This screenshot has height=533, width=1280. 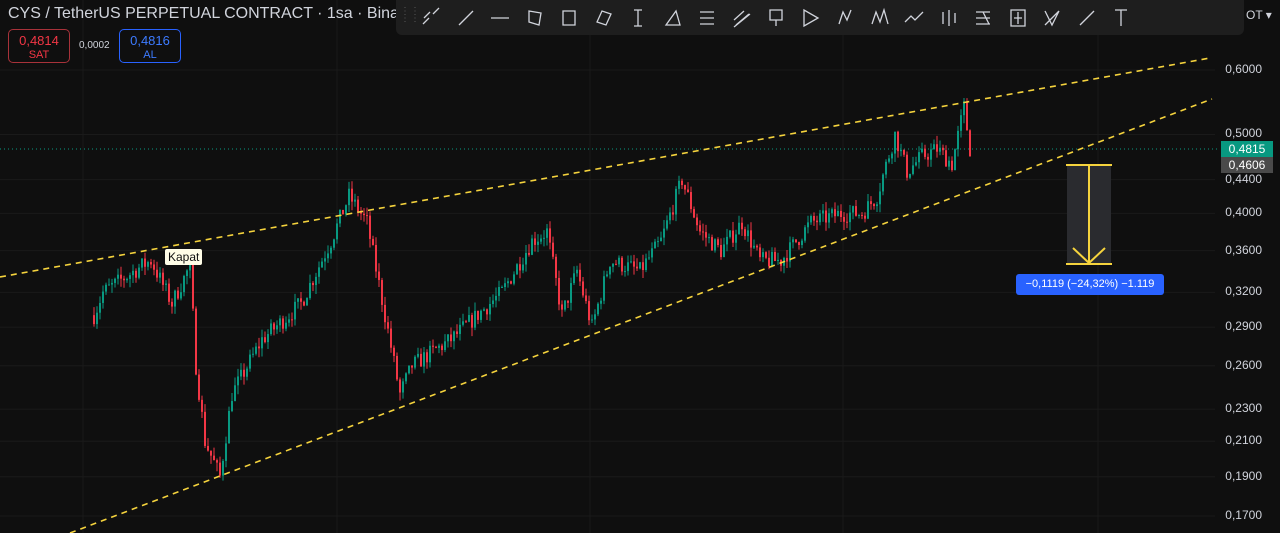 I want to click on xabcd-pattern-icon, so click(x=845, y=18).